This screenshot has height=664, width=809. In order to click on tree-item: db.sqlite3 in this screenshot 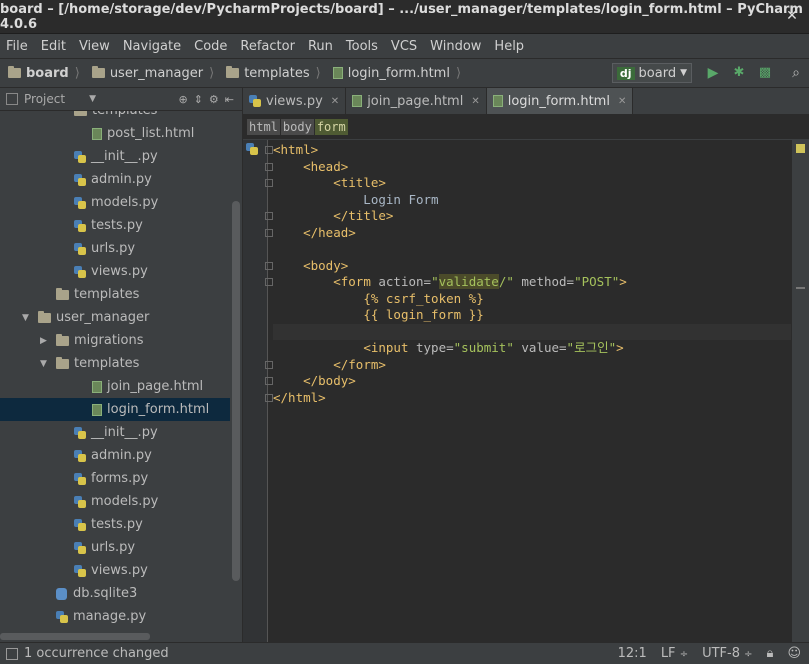, I will do `click(115, 593)`.